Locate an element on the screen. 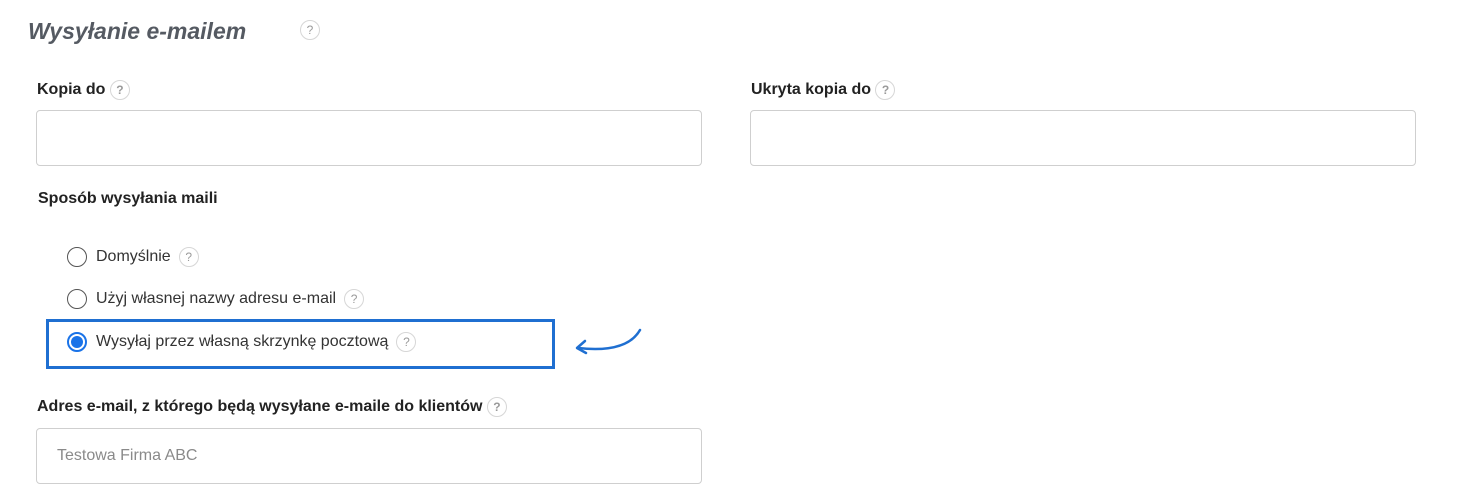  radio-option-default: Domyślnie ? is located at coordinates (133, 257).